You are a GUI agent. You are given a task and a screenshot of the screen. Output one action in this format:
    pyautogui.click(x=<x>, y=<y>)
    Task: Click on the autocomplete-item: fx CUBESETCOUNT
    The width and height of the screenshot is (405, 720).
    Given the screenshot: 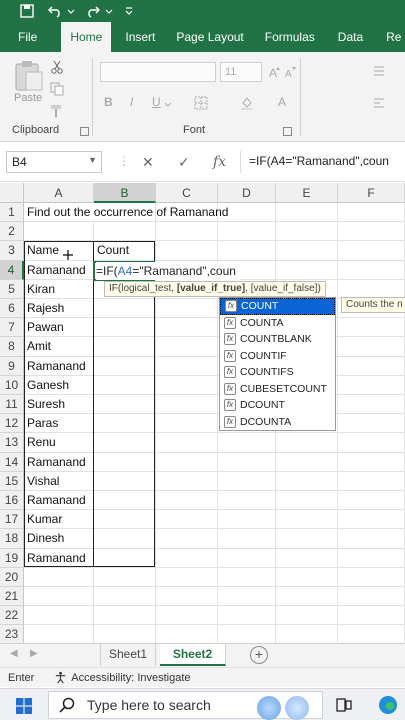 What is the action you would take?
    pyautogui.click(x=277, y=389)
    